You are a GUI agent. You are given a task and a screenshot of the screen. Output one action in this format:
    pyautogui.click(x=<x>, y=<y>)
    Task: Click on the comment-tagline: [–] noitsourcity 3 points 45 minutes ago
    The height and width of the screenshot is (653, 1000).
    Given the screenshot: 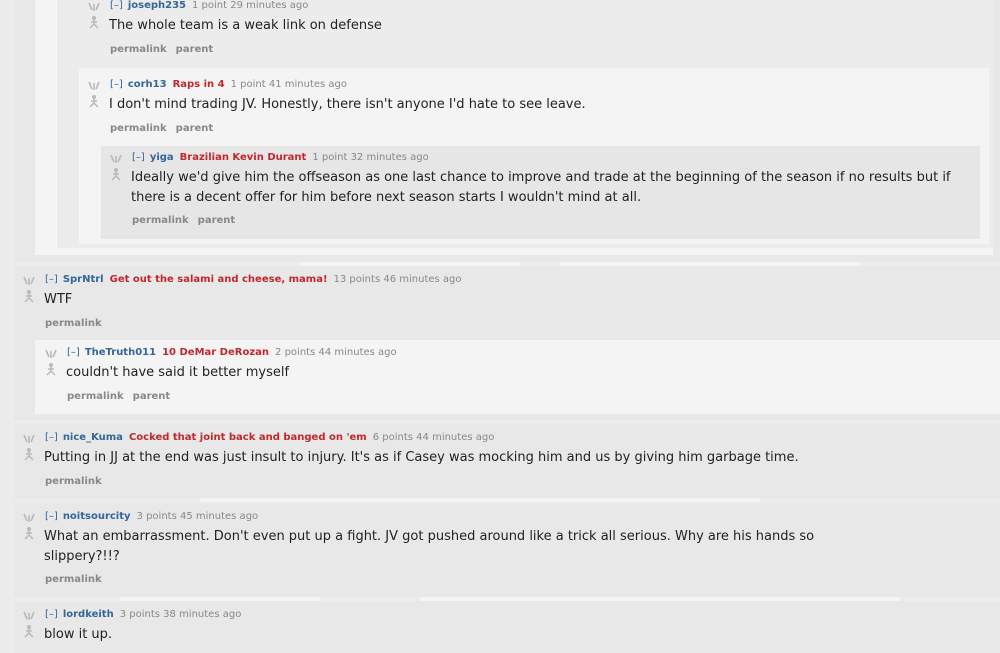 What is the action you would take?
    pyautogui.click(x=151, y=517)
    